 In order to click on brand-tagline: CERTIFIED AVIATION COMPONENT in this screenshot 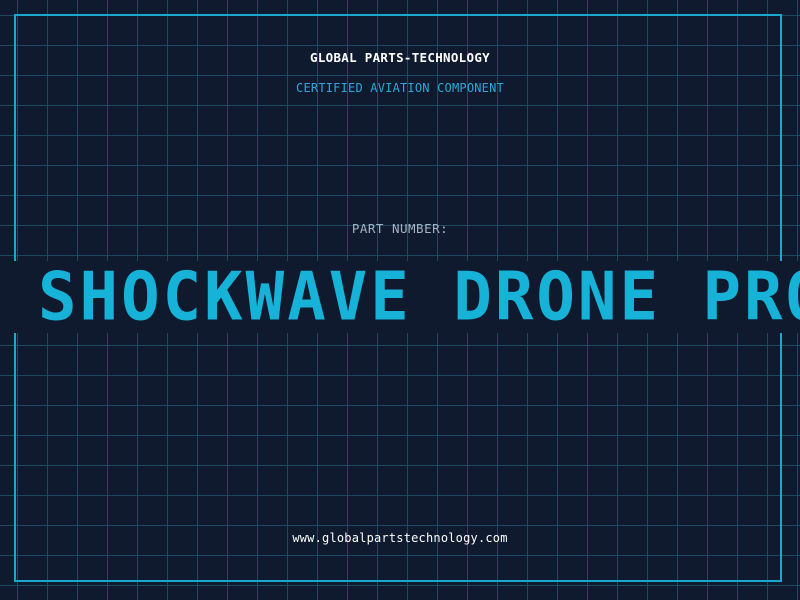, I will do `click(400, 88)`.